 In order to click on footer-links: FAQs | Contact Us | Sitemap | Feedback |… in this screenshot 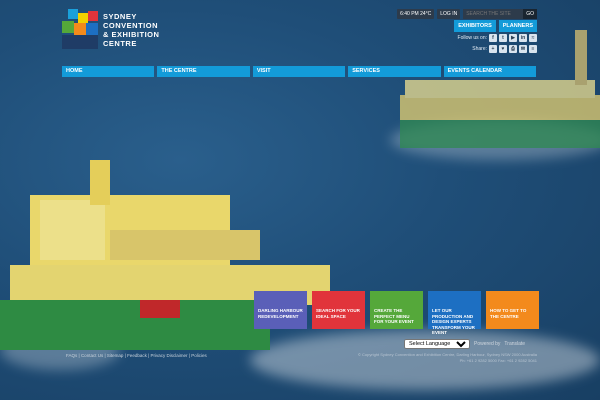, I will do `click(136, 355)`.